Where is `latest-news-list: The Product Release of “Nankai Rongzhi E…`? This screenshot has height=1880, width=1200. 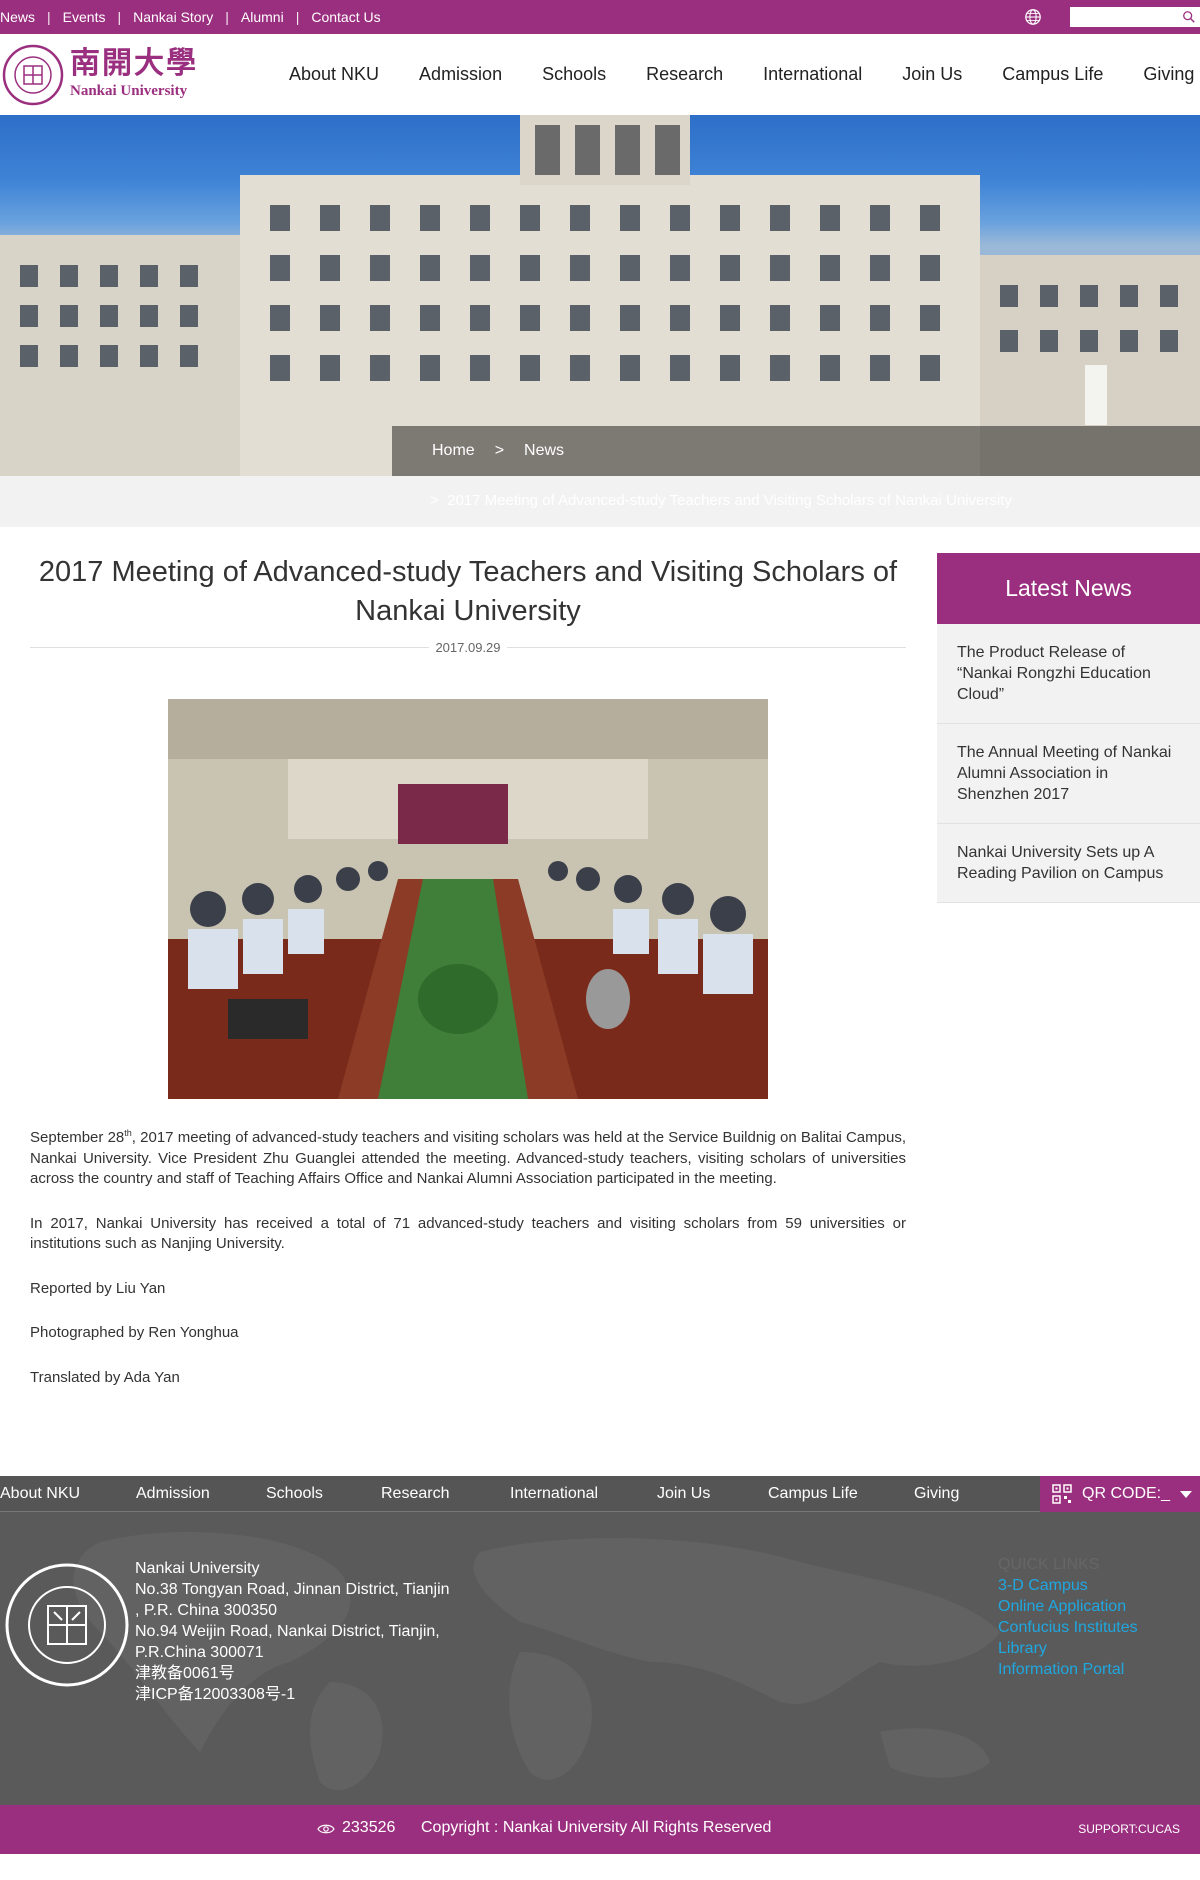 latest-news-list: The Product Release of “Nankai Rongzhi E… is located at coordinates (1068, 763).